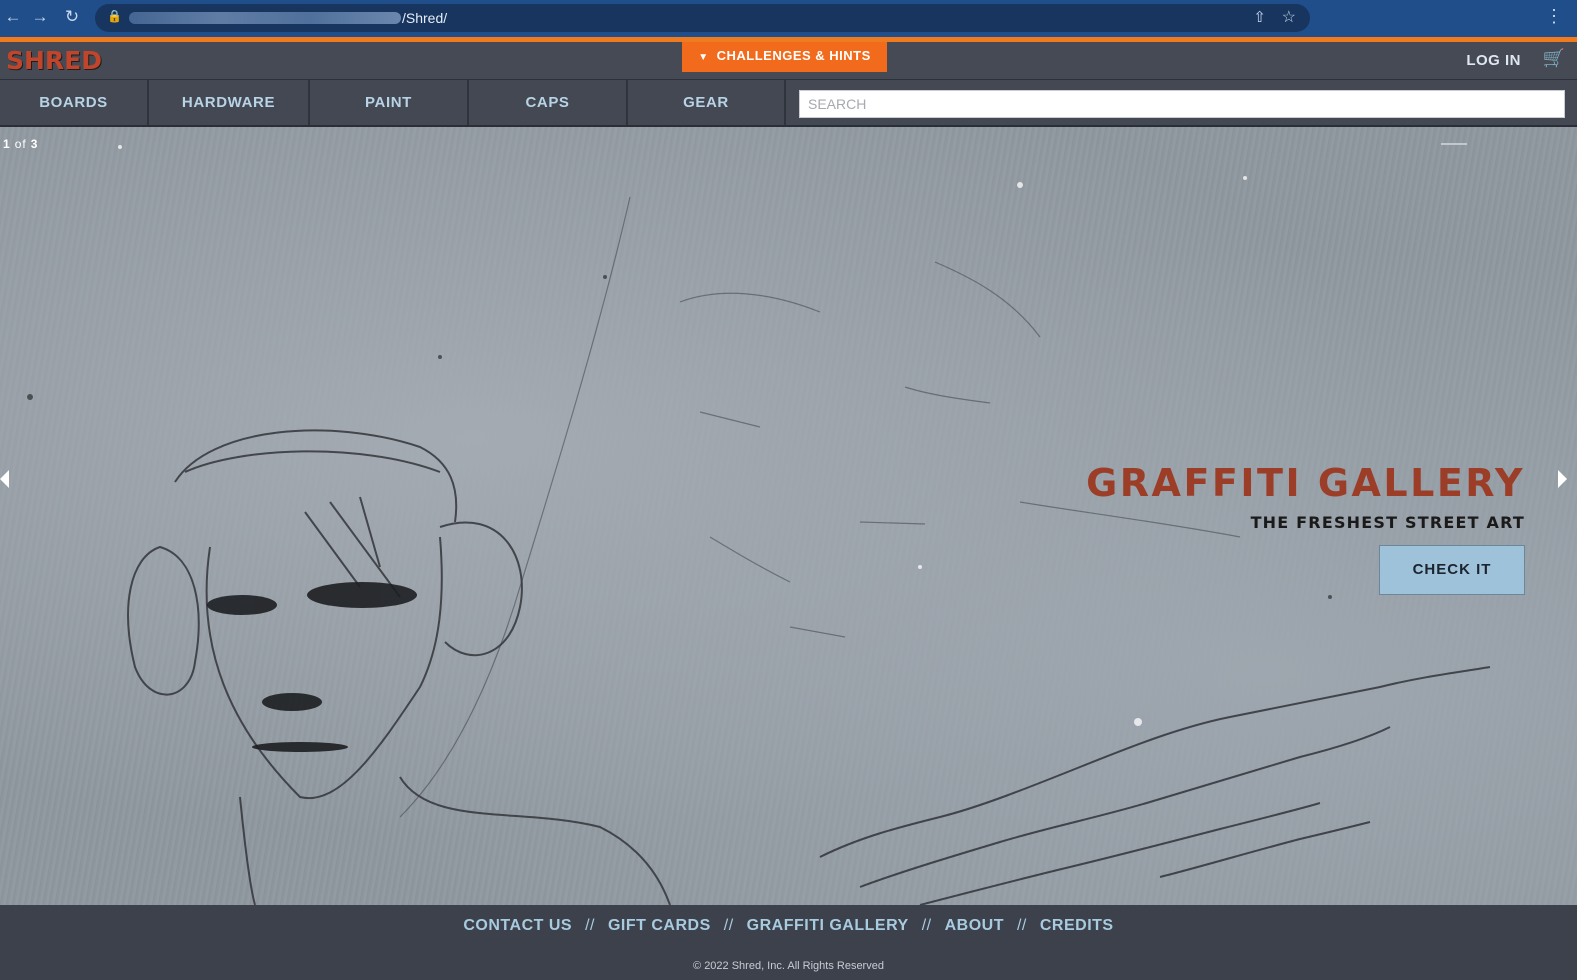 The height and width of the screenshot is (980, 1577). Describe the element at coordinates (1562, 479) in the screenshot. I see `carousel-next-icon` at that location.